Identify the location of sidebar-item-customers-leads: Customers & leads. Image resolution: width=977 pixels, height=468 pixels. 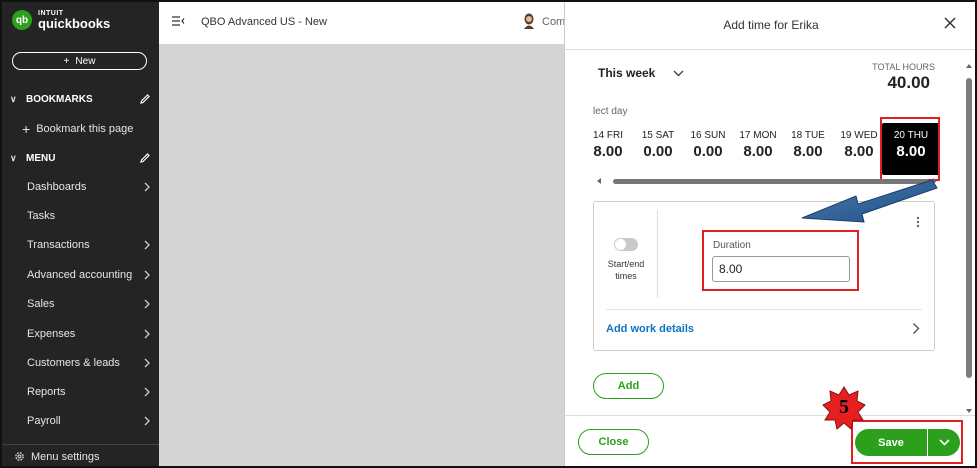
(89, 363).